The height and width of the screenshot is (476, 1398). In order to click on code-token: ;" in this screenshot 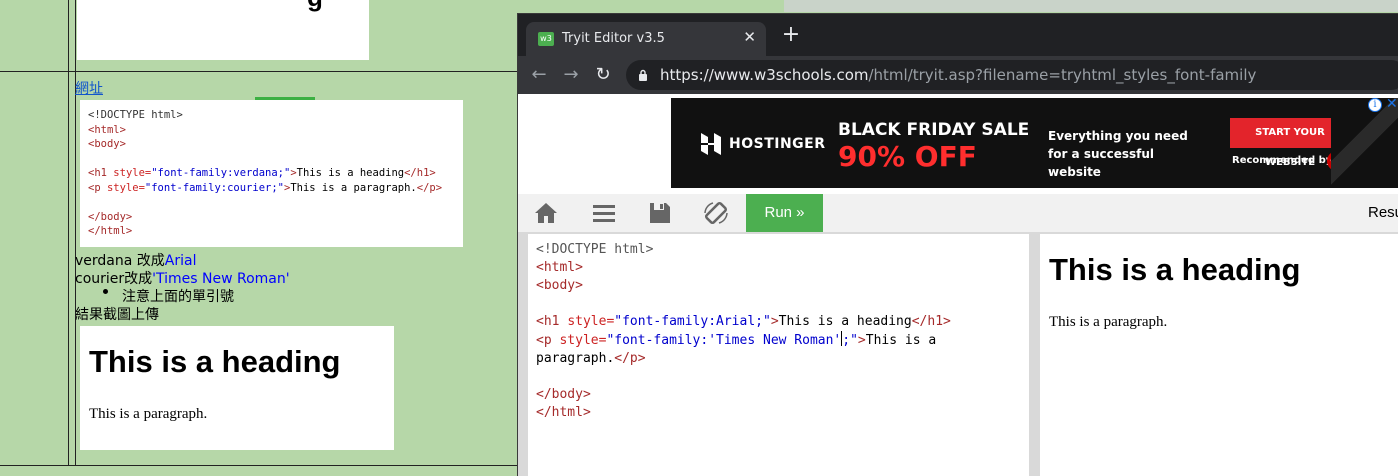, I will do `click(850, 340)`.